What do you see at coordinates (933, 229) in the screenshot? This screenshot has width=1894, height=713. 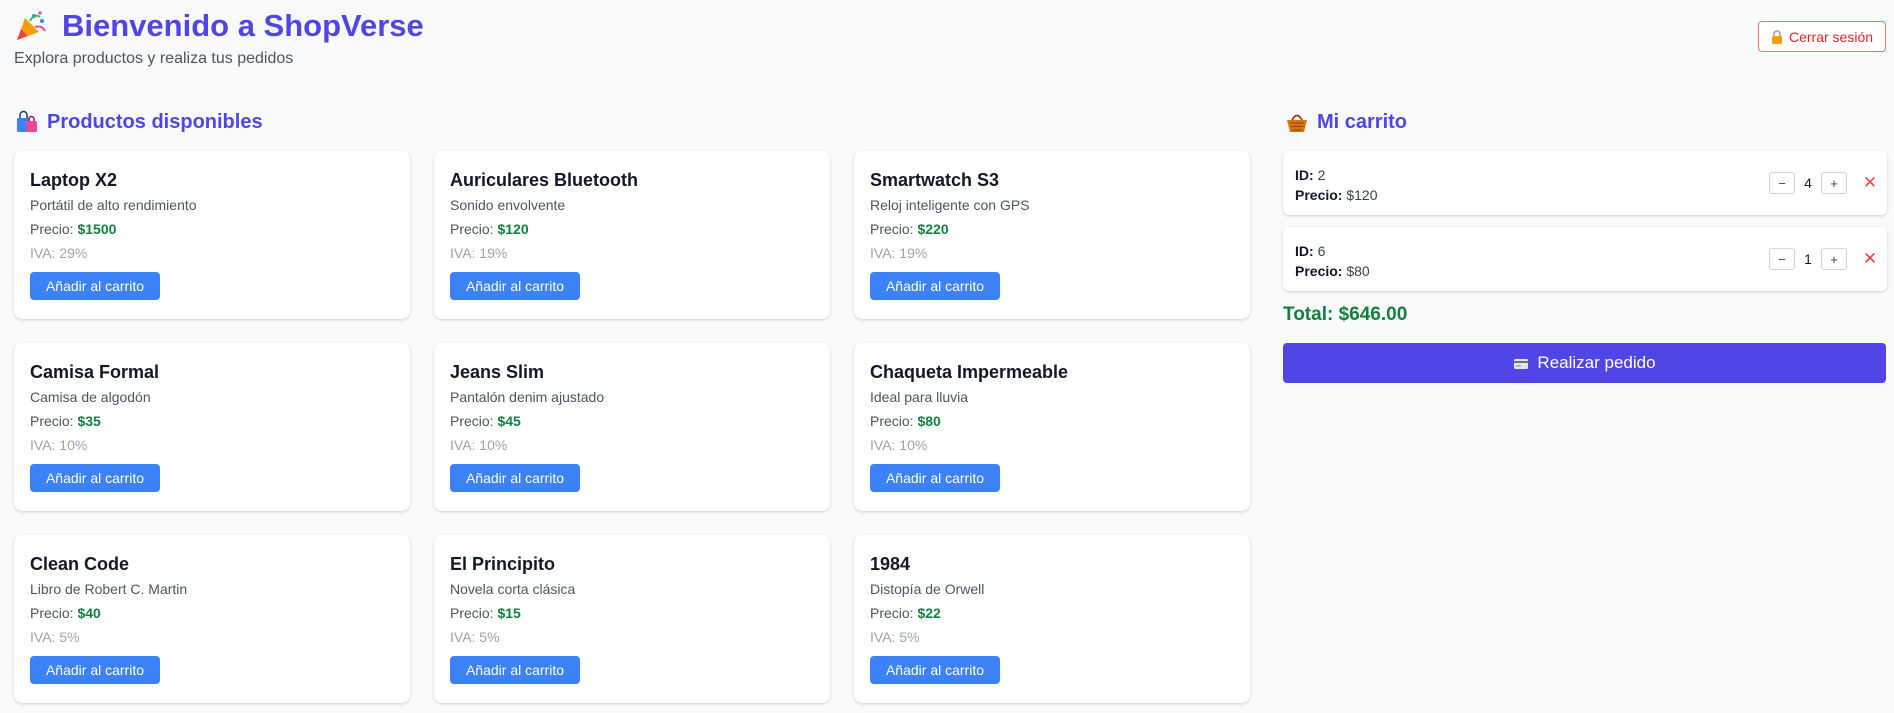 I see `price-amount: $220` at bounding box center [933, 229].